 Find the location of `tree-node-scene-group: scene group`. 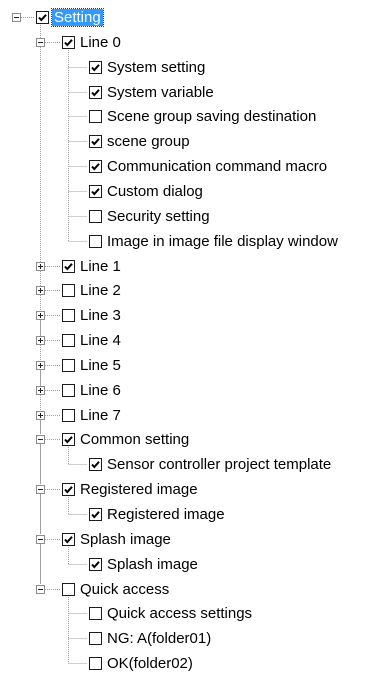

tree-node-scene-group: scene group is located at coordinates (140, 141).